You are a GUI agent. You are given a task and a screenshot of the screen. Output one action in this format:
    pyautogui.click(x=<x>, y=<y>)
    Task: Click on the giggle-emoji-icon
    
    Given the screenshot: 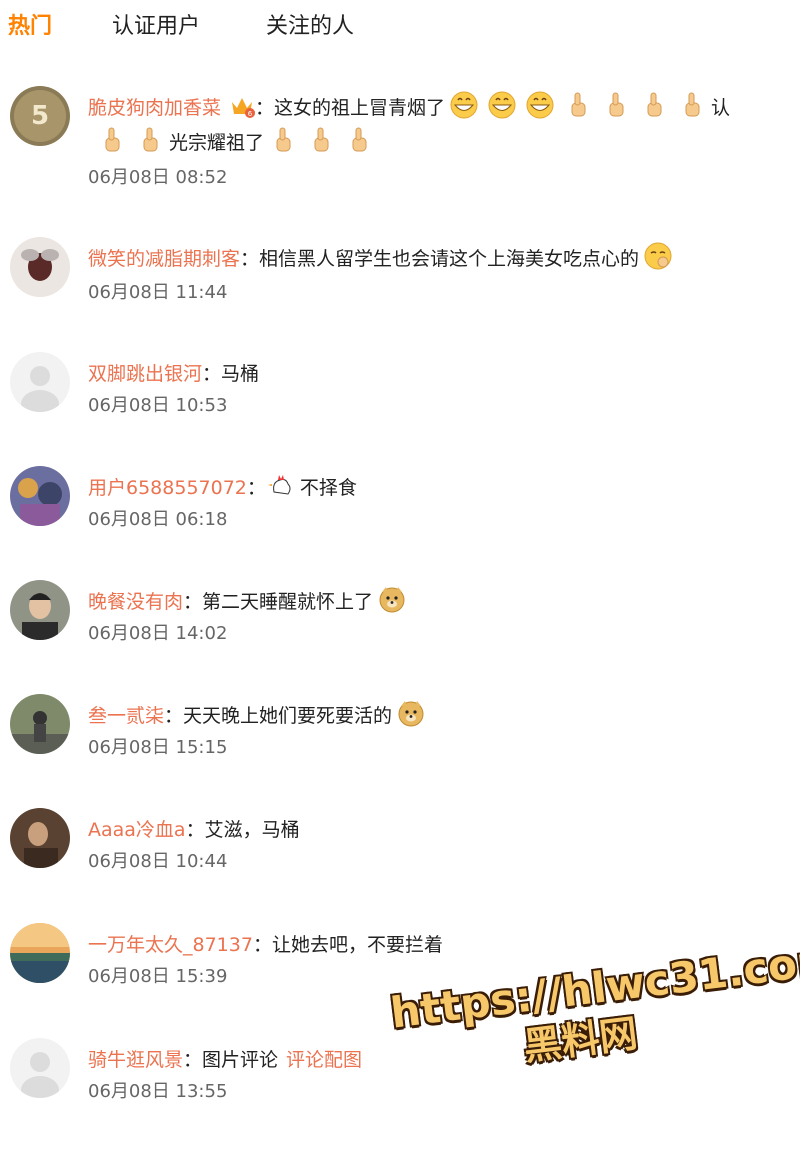 What is the action you would take?
    pyautogui.click(x=658, y=256)
    